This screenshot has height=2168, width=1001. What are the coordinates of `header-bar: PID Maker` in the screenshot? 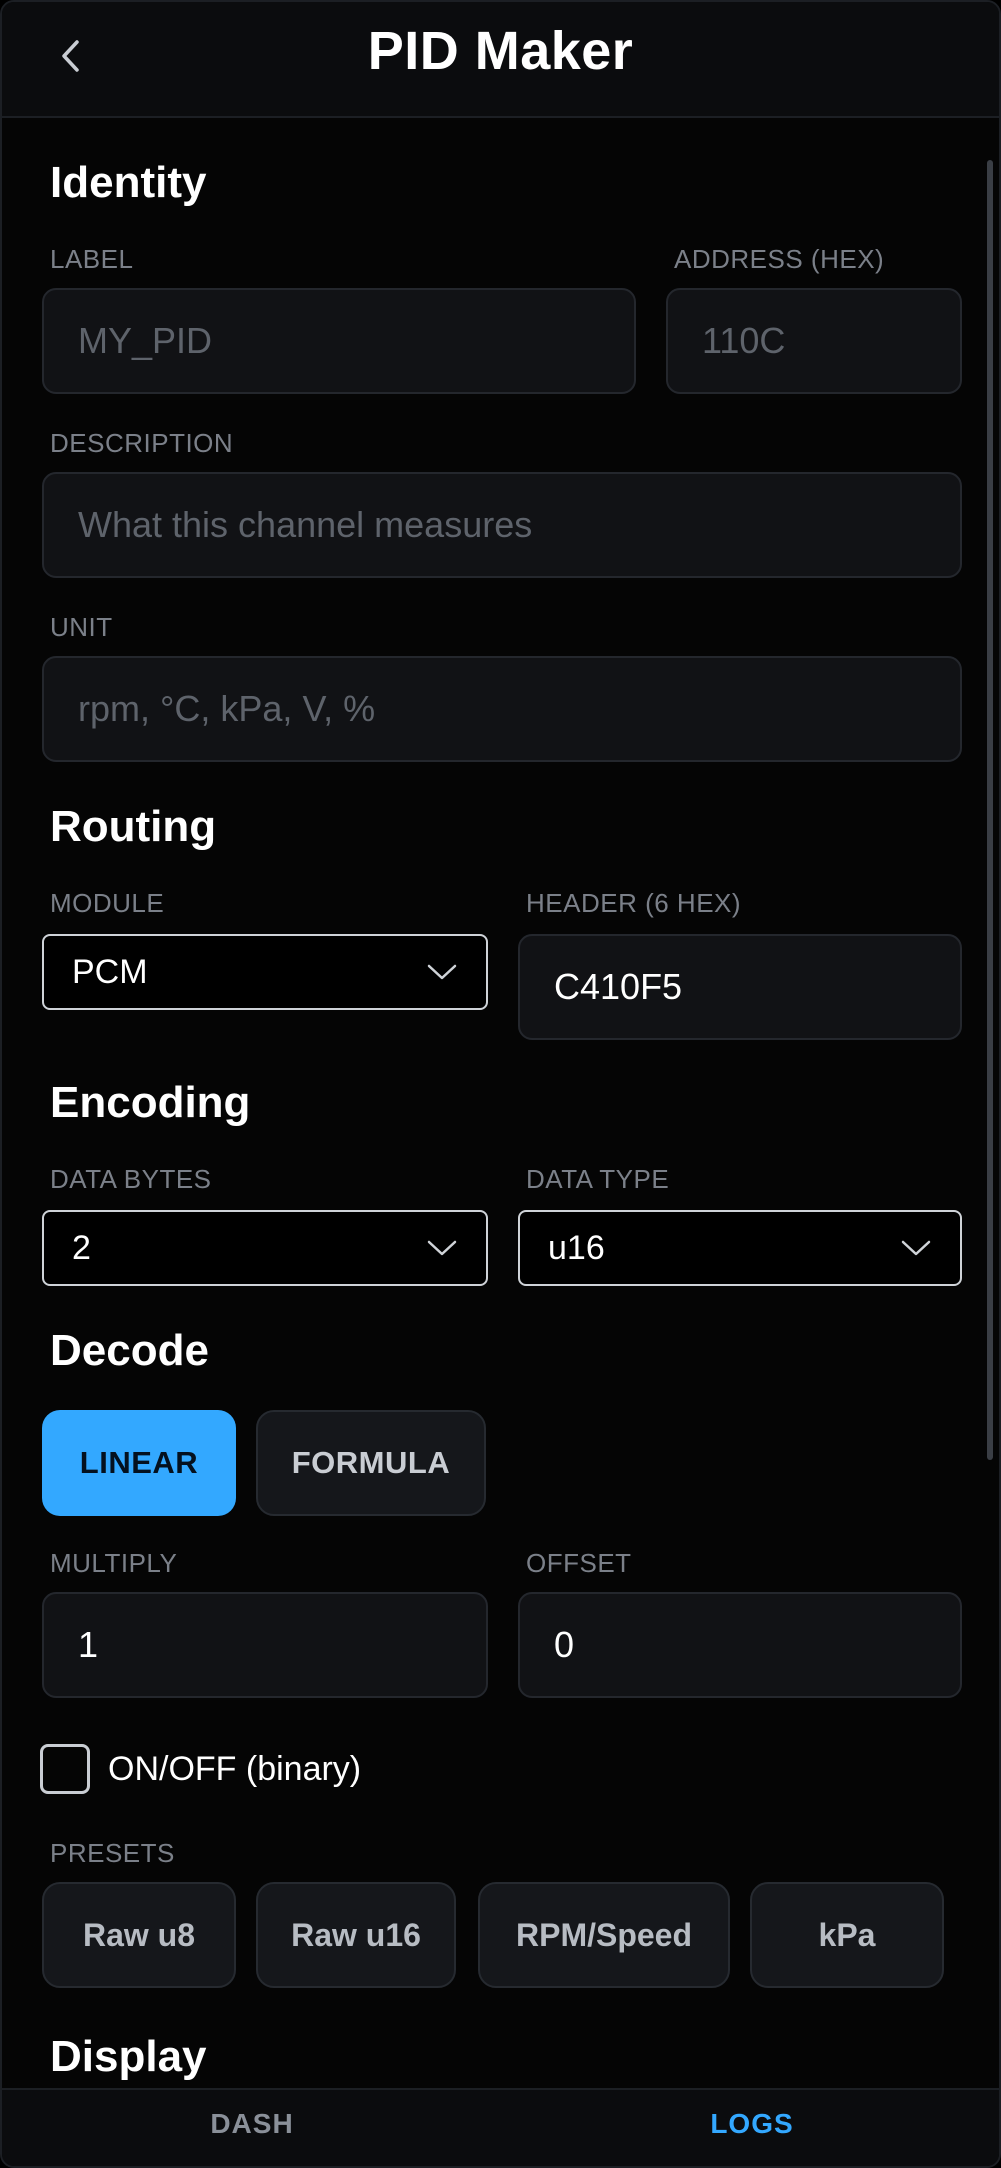 It's located at (500, 60).